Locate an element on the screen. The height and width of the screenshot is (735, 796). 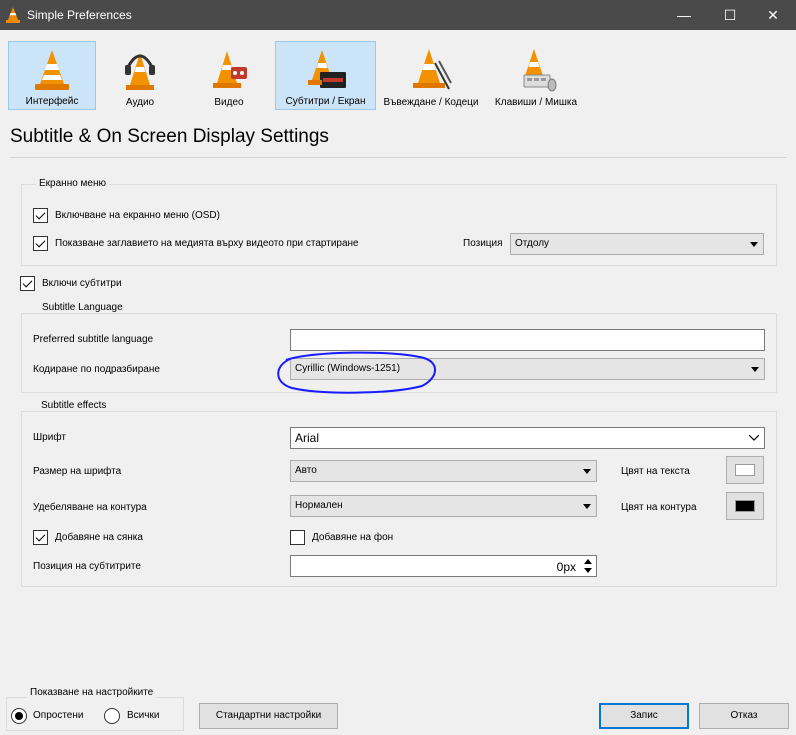
add-background-checkbox is located at coordinates (297, 537).